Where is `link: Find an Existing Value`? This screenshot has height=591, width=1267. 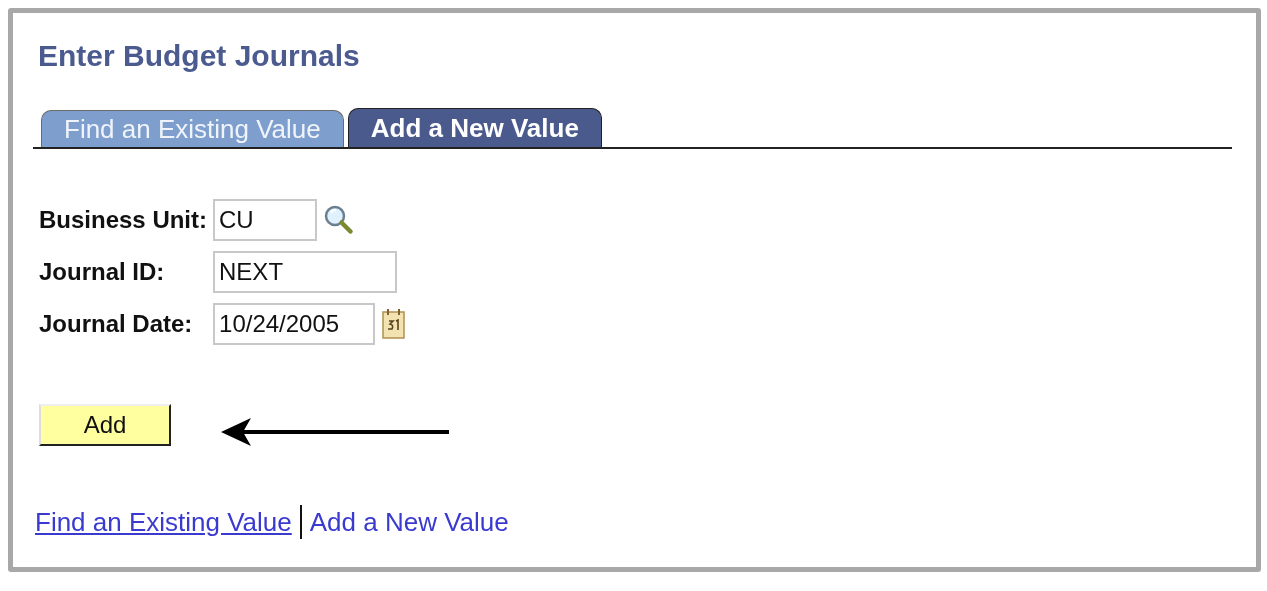
link: Find an Existing Value is located at coordinates (163, 522).